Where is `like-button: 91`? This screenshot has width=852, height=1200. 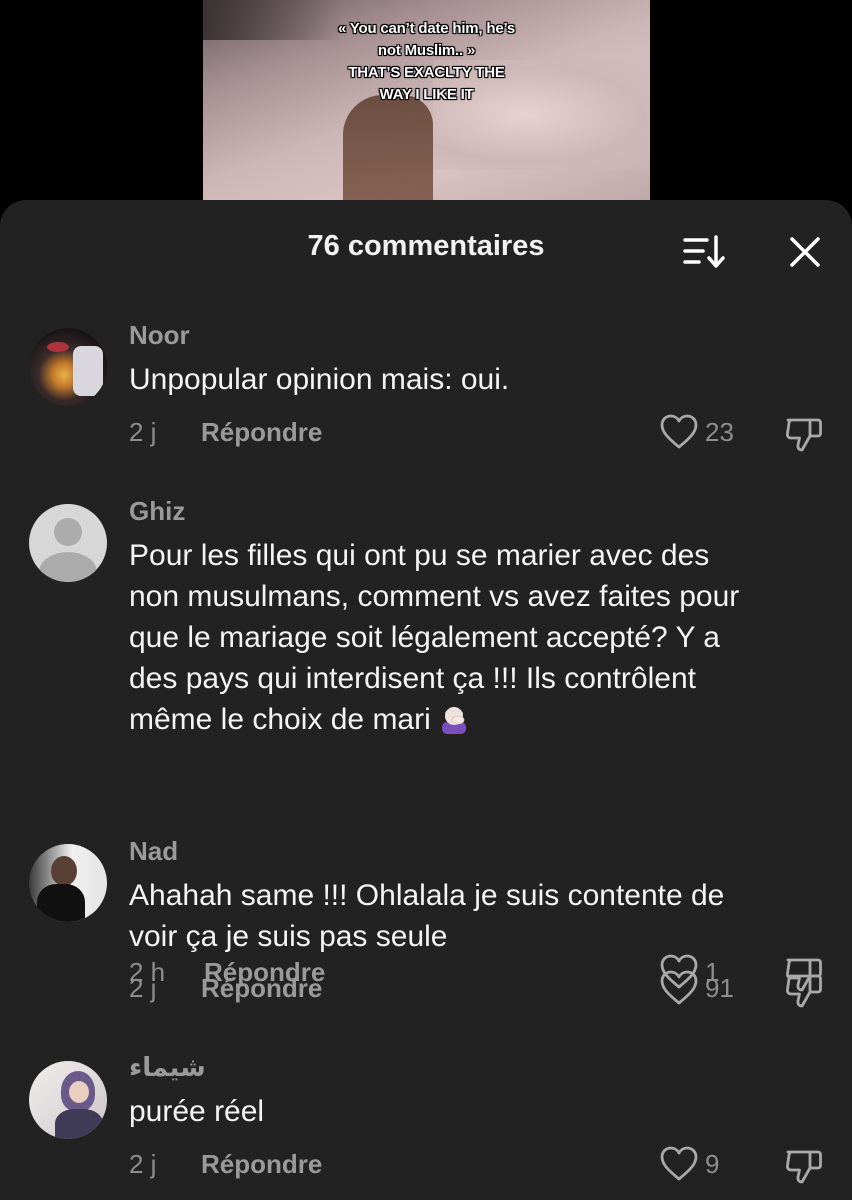
like-button: 91 is located at coordinates (705, 988).